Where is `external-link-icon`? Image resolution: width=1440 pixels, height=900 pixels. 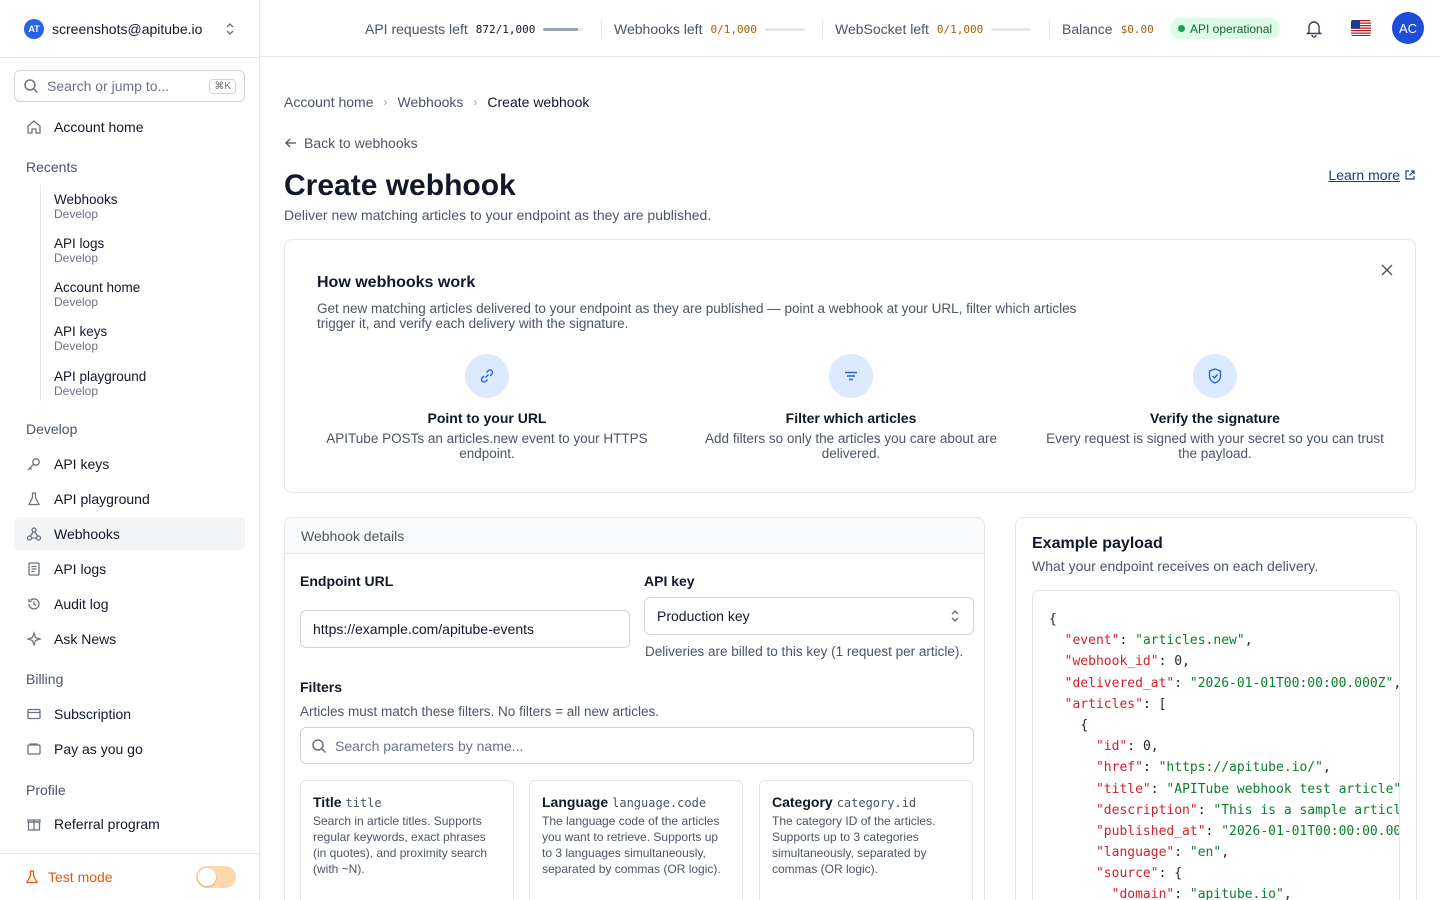 external-link-icon is located at coordinates (1410, 175).